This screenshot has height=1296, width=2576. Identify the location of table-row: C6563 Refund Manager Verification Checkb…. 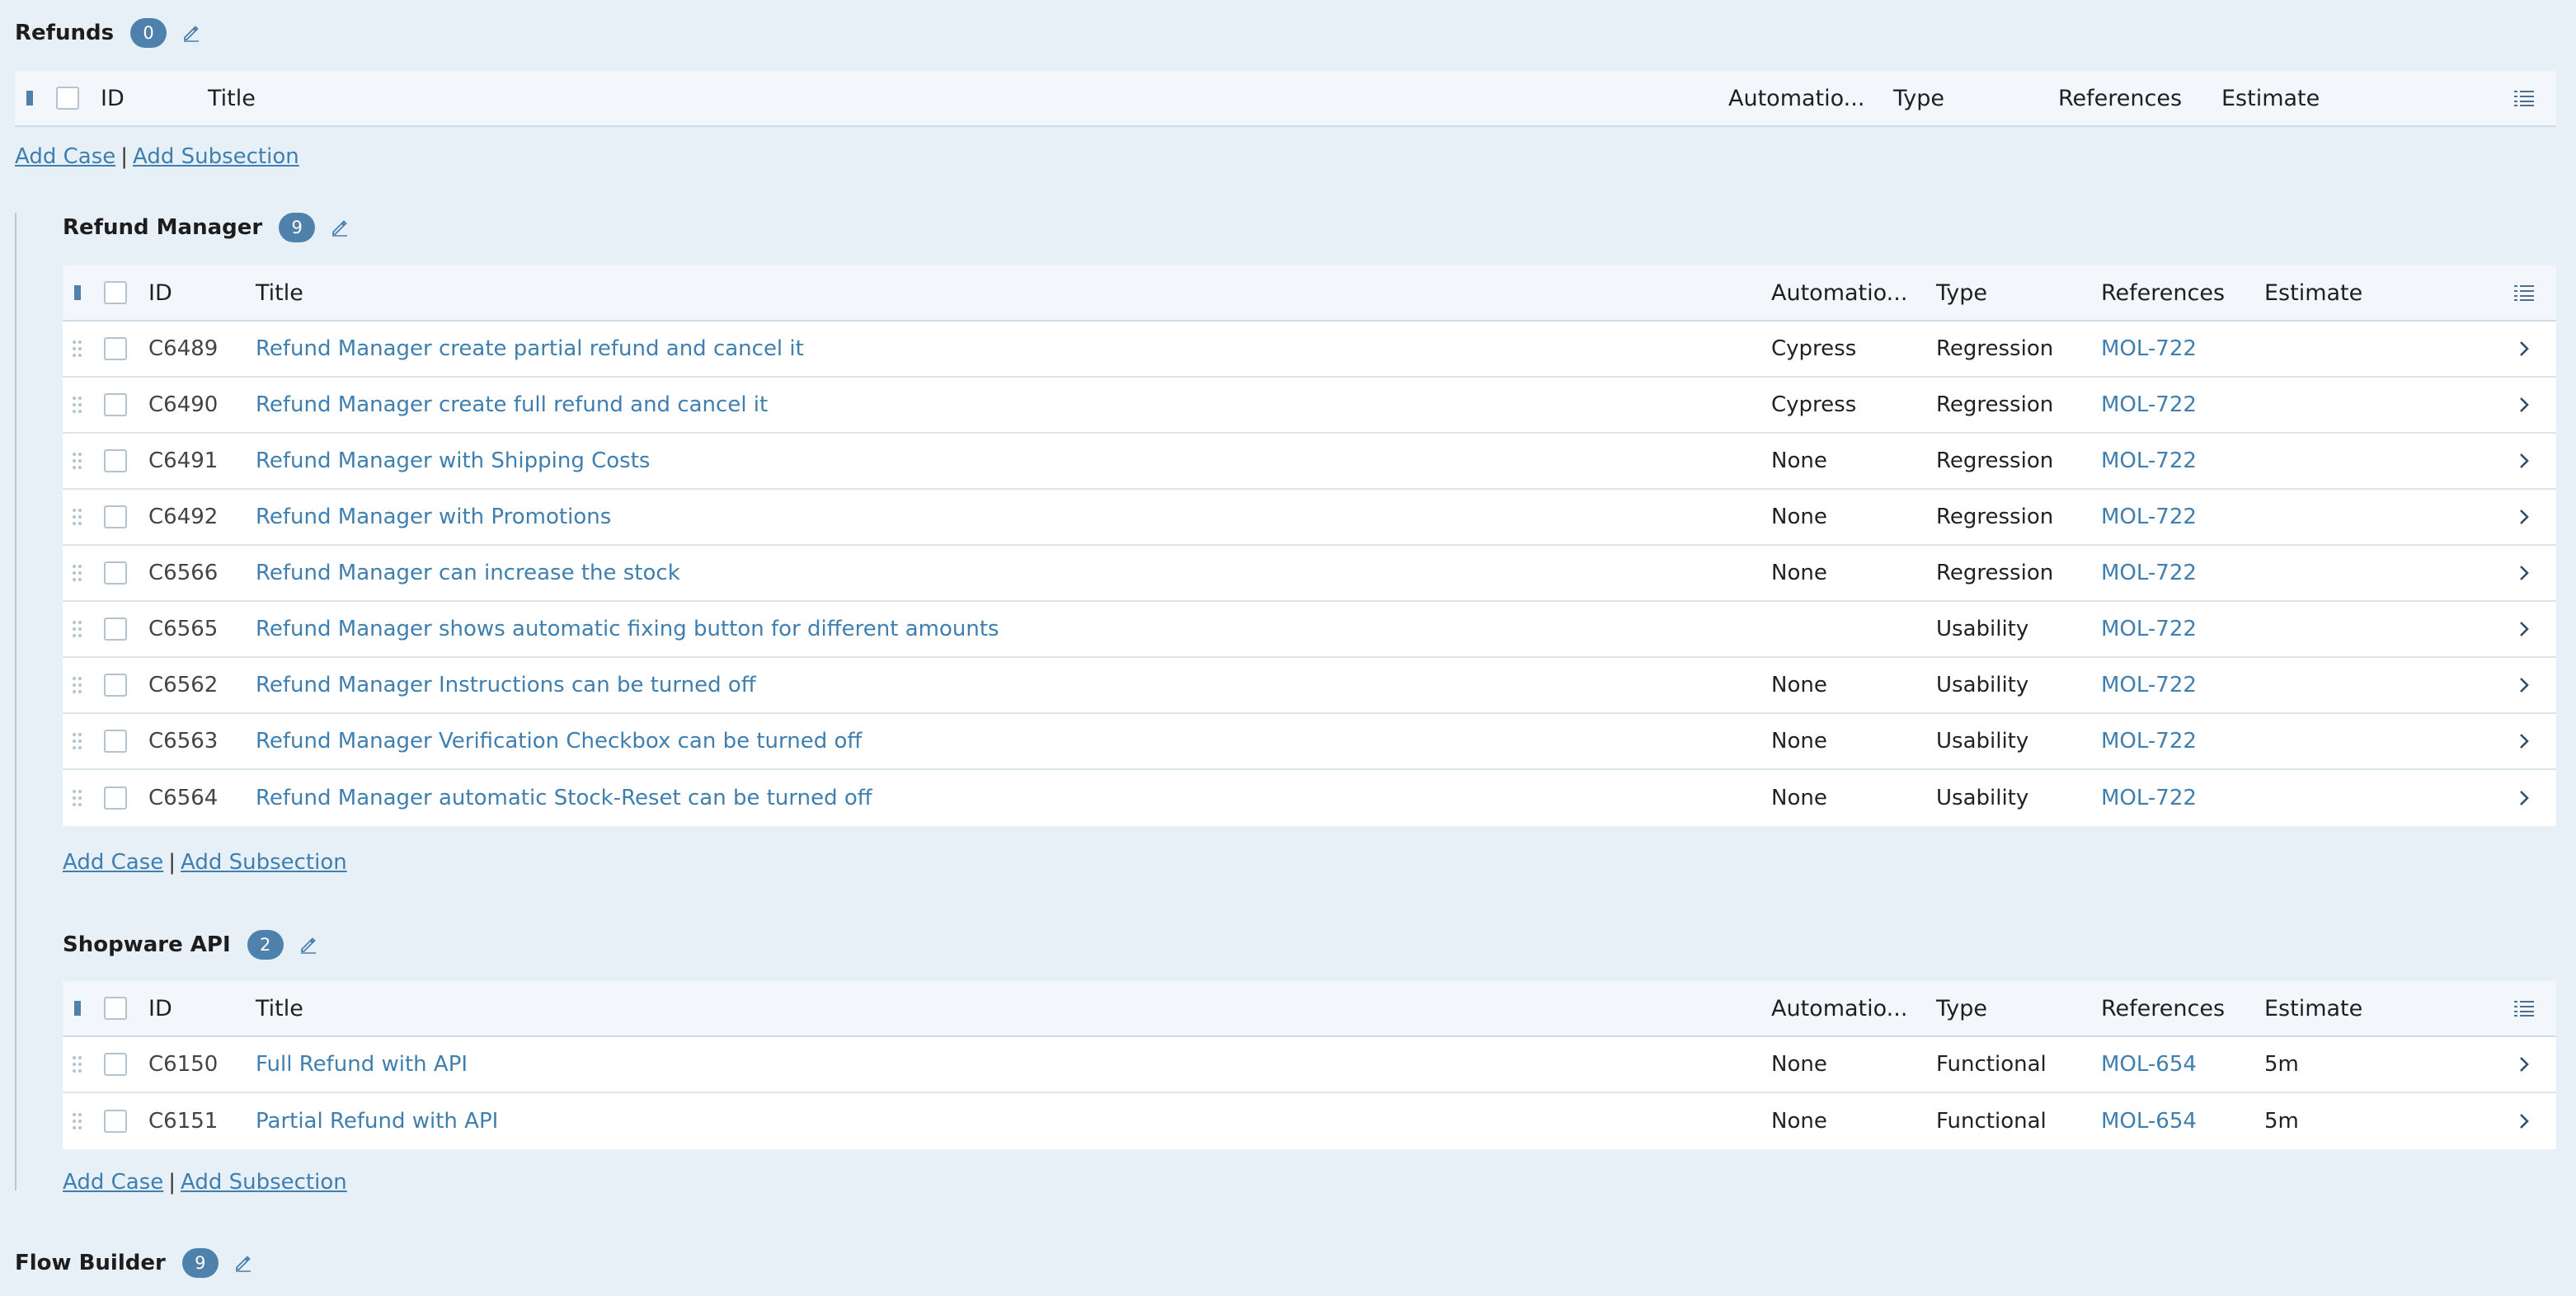
(1309, 742).